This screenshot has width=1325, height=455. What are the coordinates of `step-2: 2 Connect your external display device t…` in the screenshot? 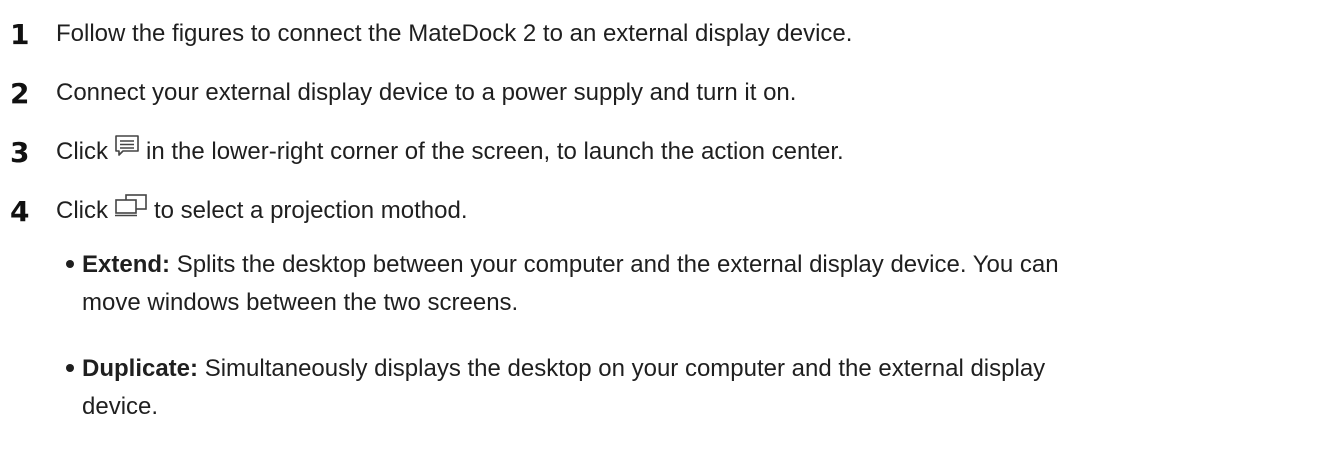 It's located at (403, 93).